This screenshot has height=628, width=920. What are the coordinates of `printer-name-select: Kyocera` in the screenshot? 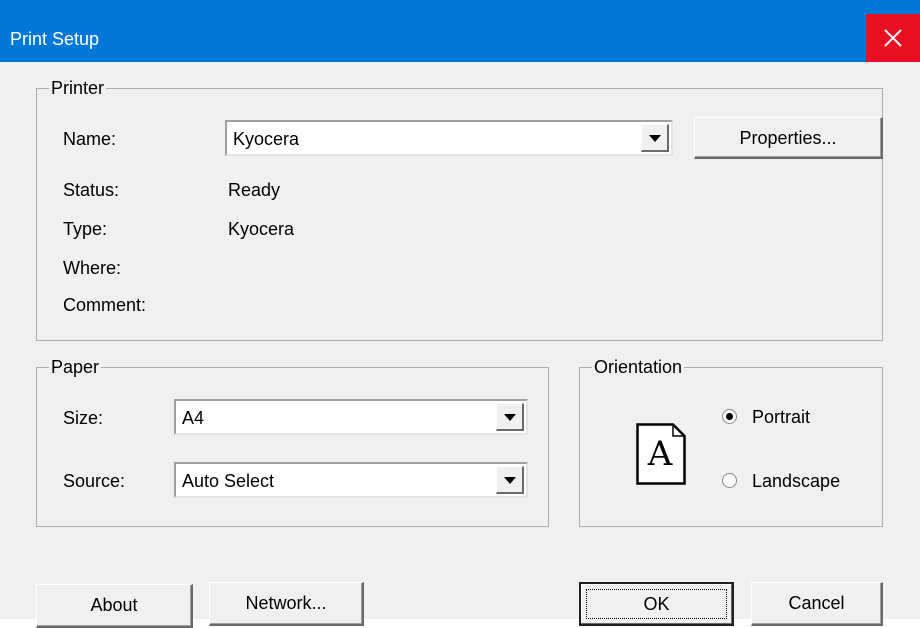 It's located at (449, 138).